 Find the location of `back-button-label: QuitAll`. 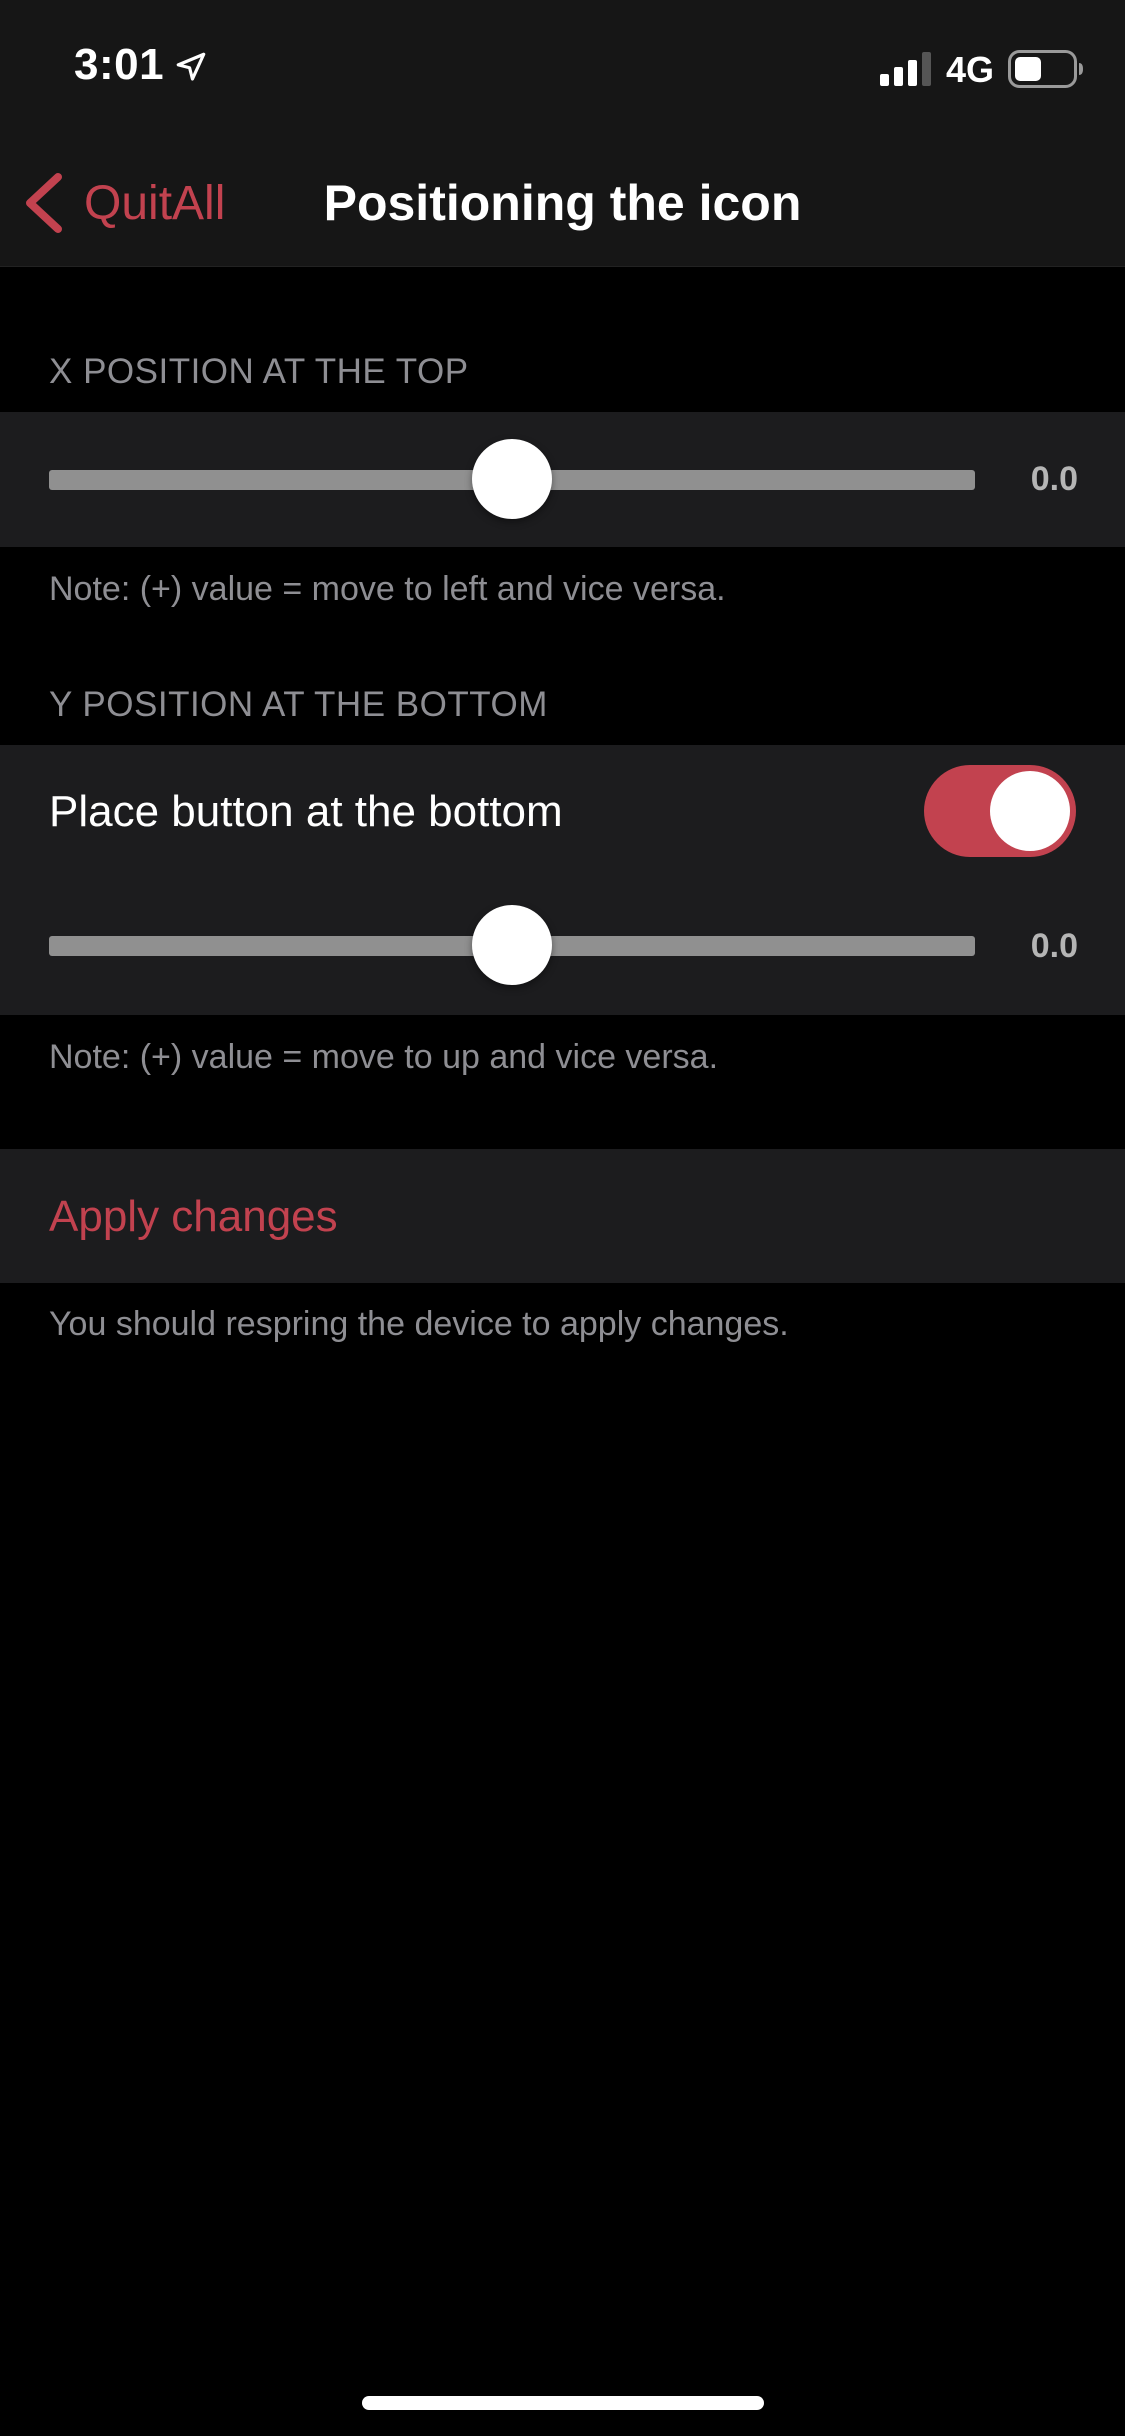

back-button-label: QuitAll is located at coordinates (155, 203).